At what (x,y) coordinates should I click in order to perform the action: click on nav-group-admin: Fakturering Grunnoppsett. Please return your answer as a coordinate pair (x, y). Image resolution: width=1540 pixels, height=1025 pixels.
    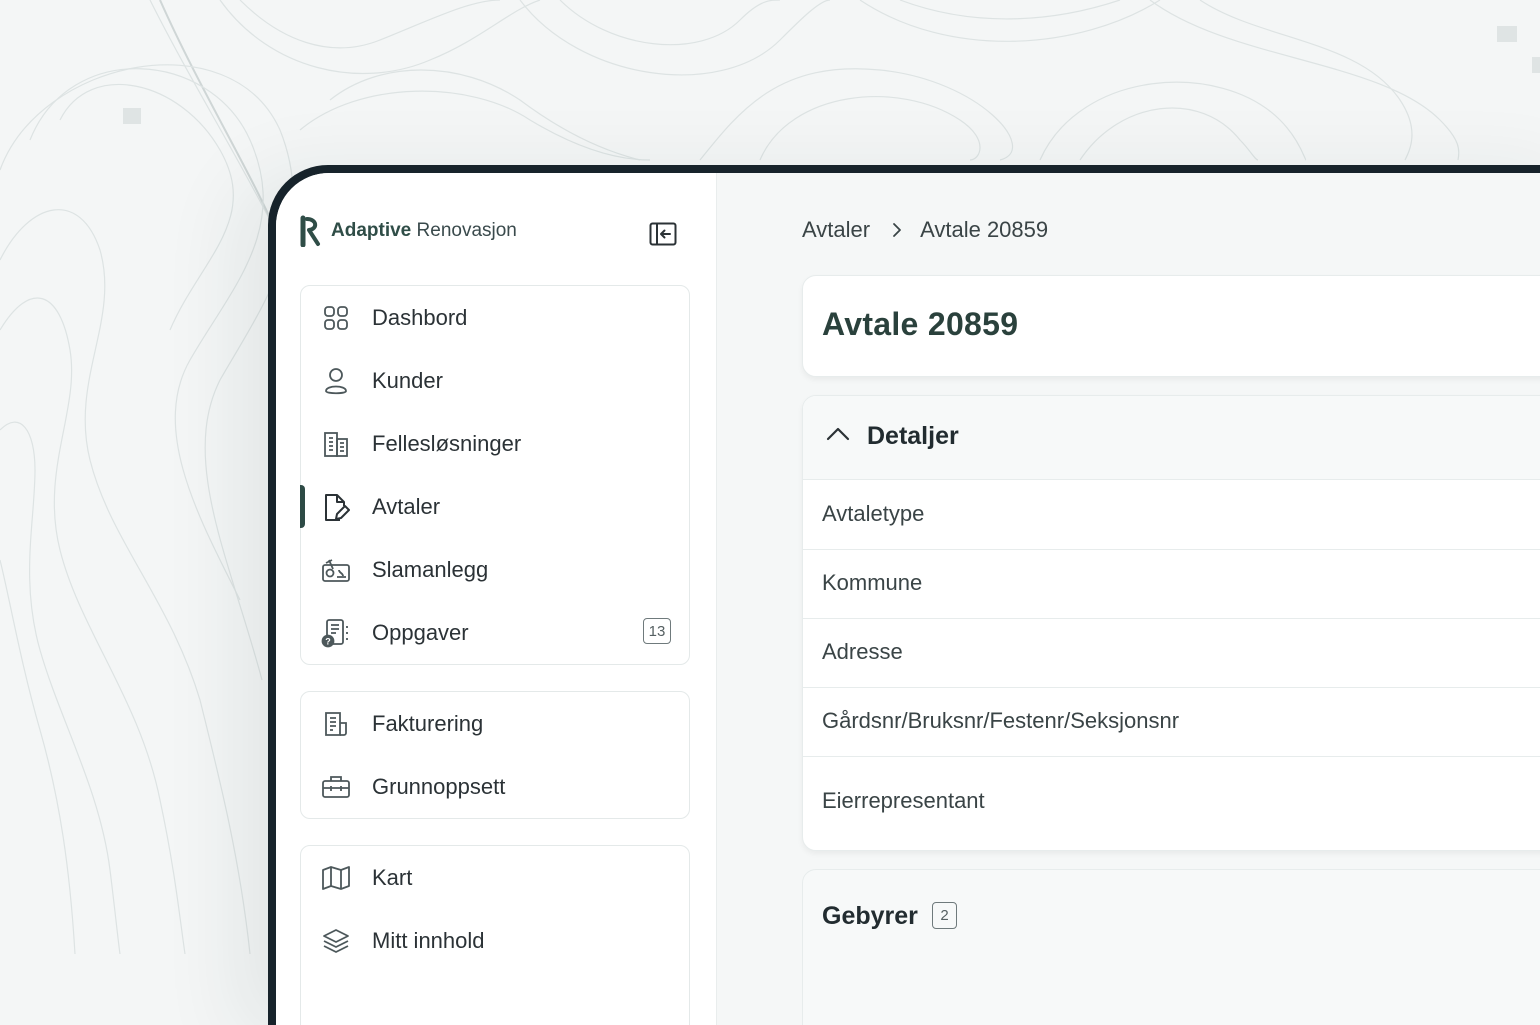
    Looking at the image, I should click on (495, 755).